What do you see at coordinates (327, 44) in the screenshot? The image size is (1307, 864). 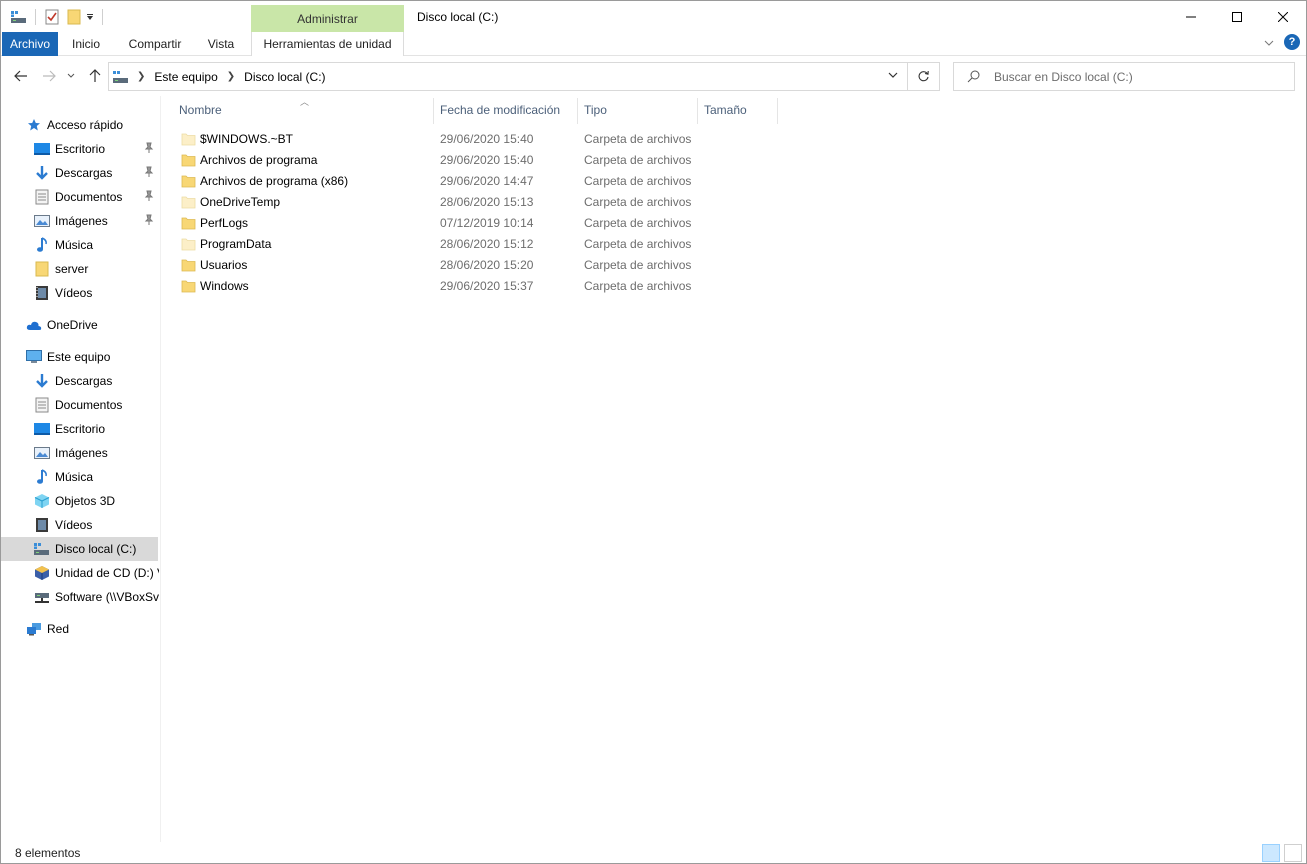 I see `tab-herramientas-unidad: Herramientas de unidad` at bounding box center [327, 44].